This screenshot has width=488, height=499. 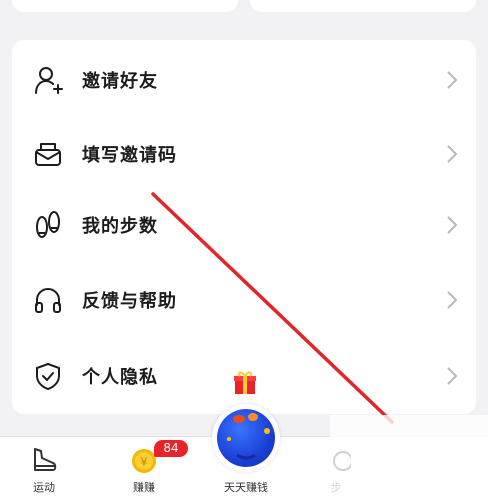 I want to click on top-card-right, so click(x=363, y=6).